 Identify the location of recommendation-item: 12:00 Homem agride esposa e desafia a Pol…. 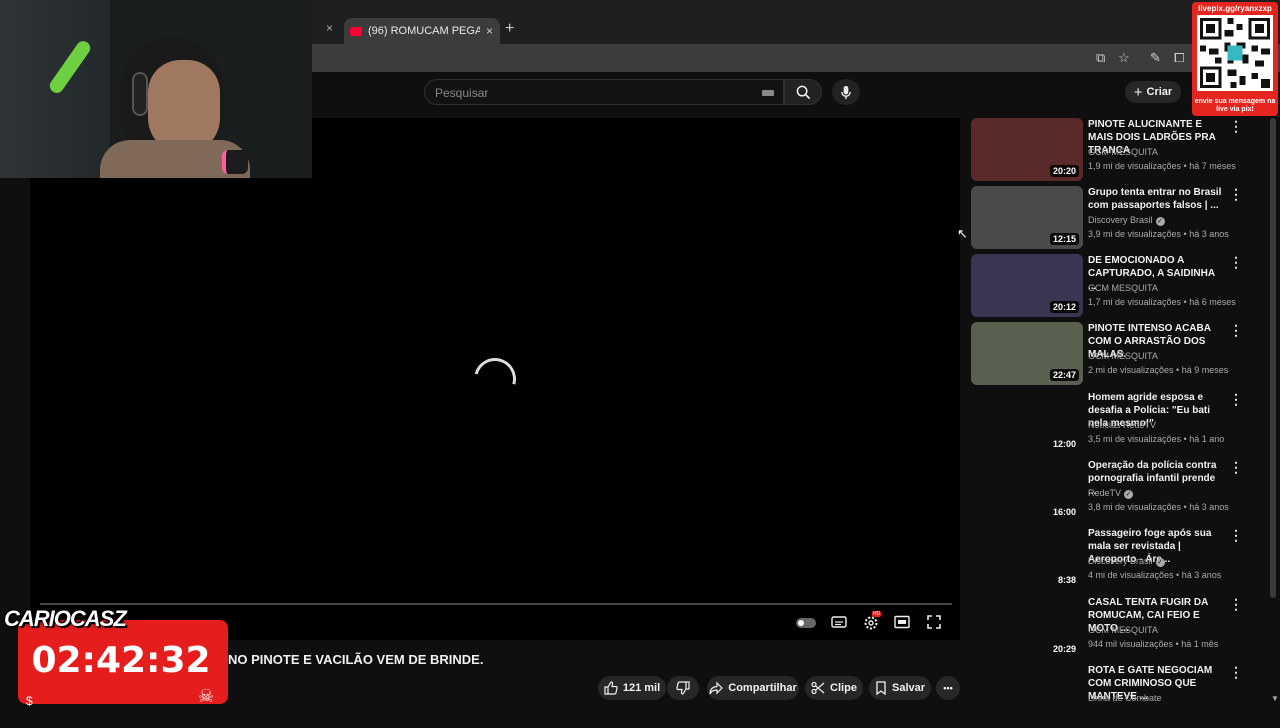
(1116, 423).